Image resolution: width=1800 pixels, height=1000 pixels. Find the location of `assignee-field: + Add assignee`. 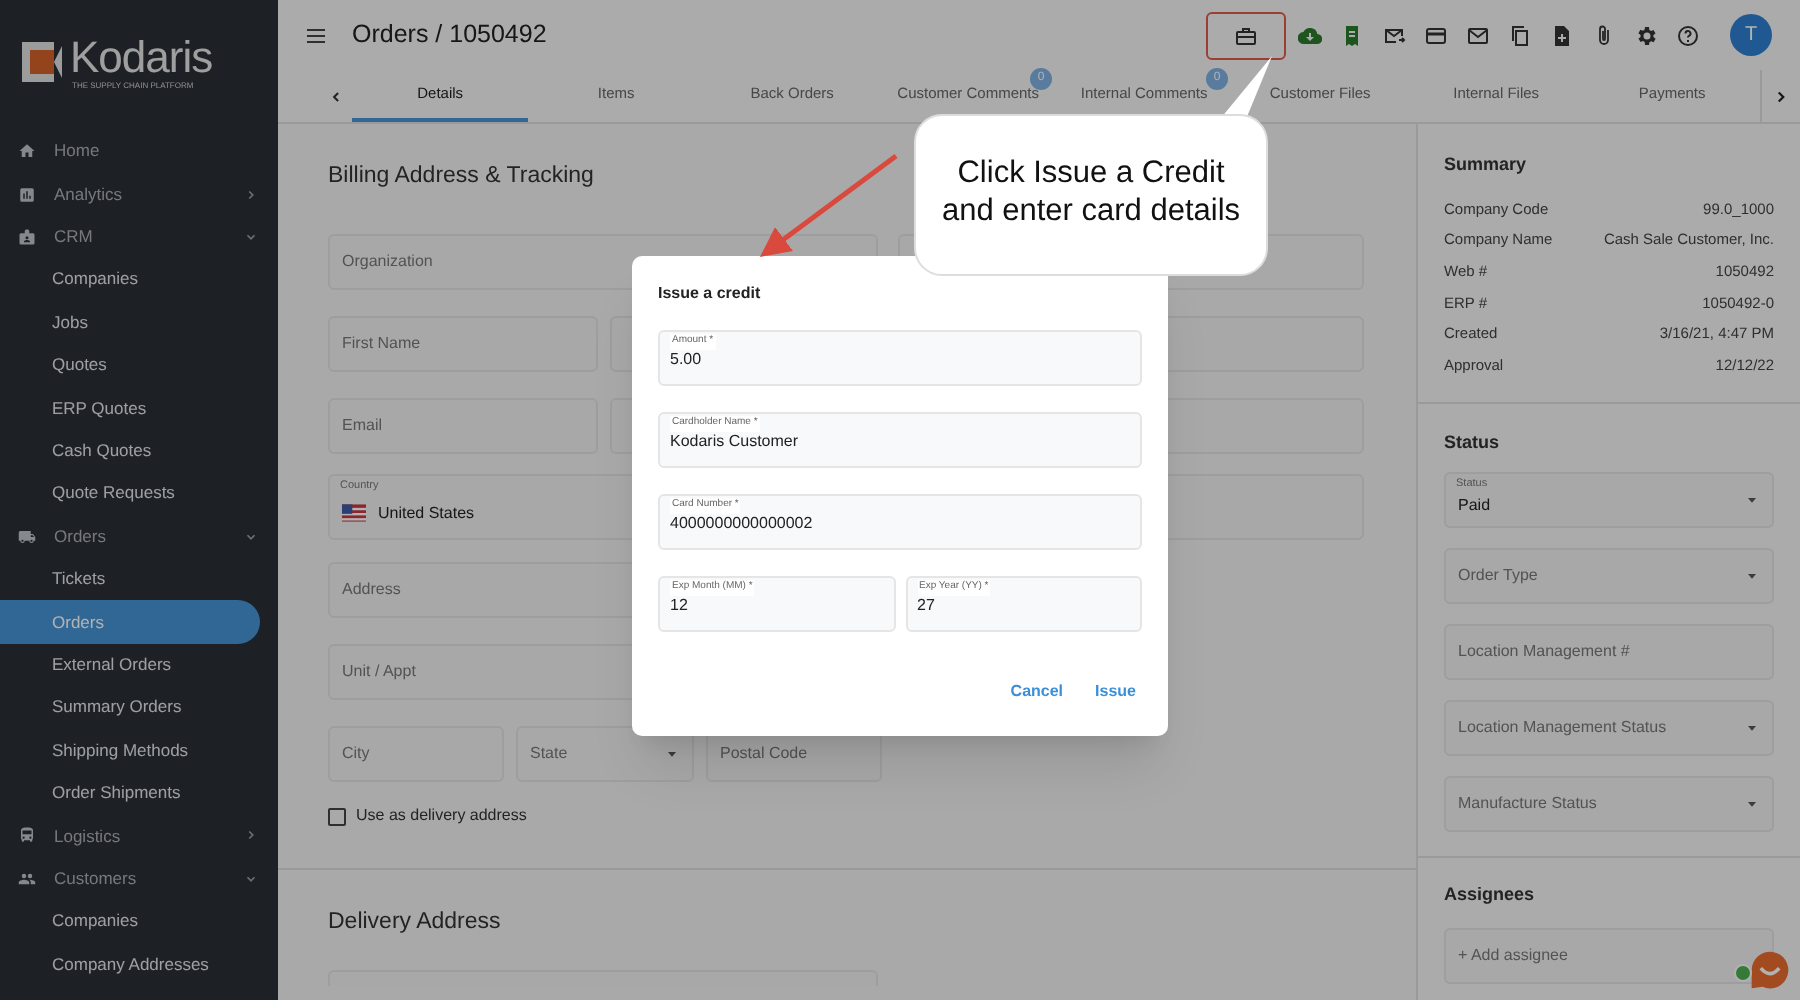

assignee-field: + Add assignee is located at coordinates (1609, 955).